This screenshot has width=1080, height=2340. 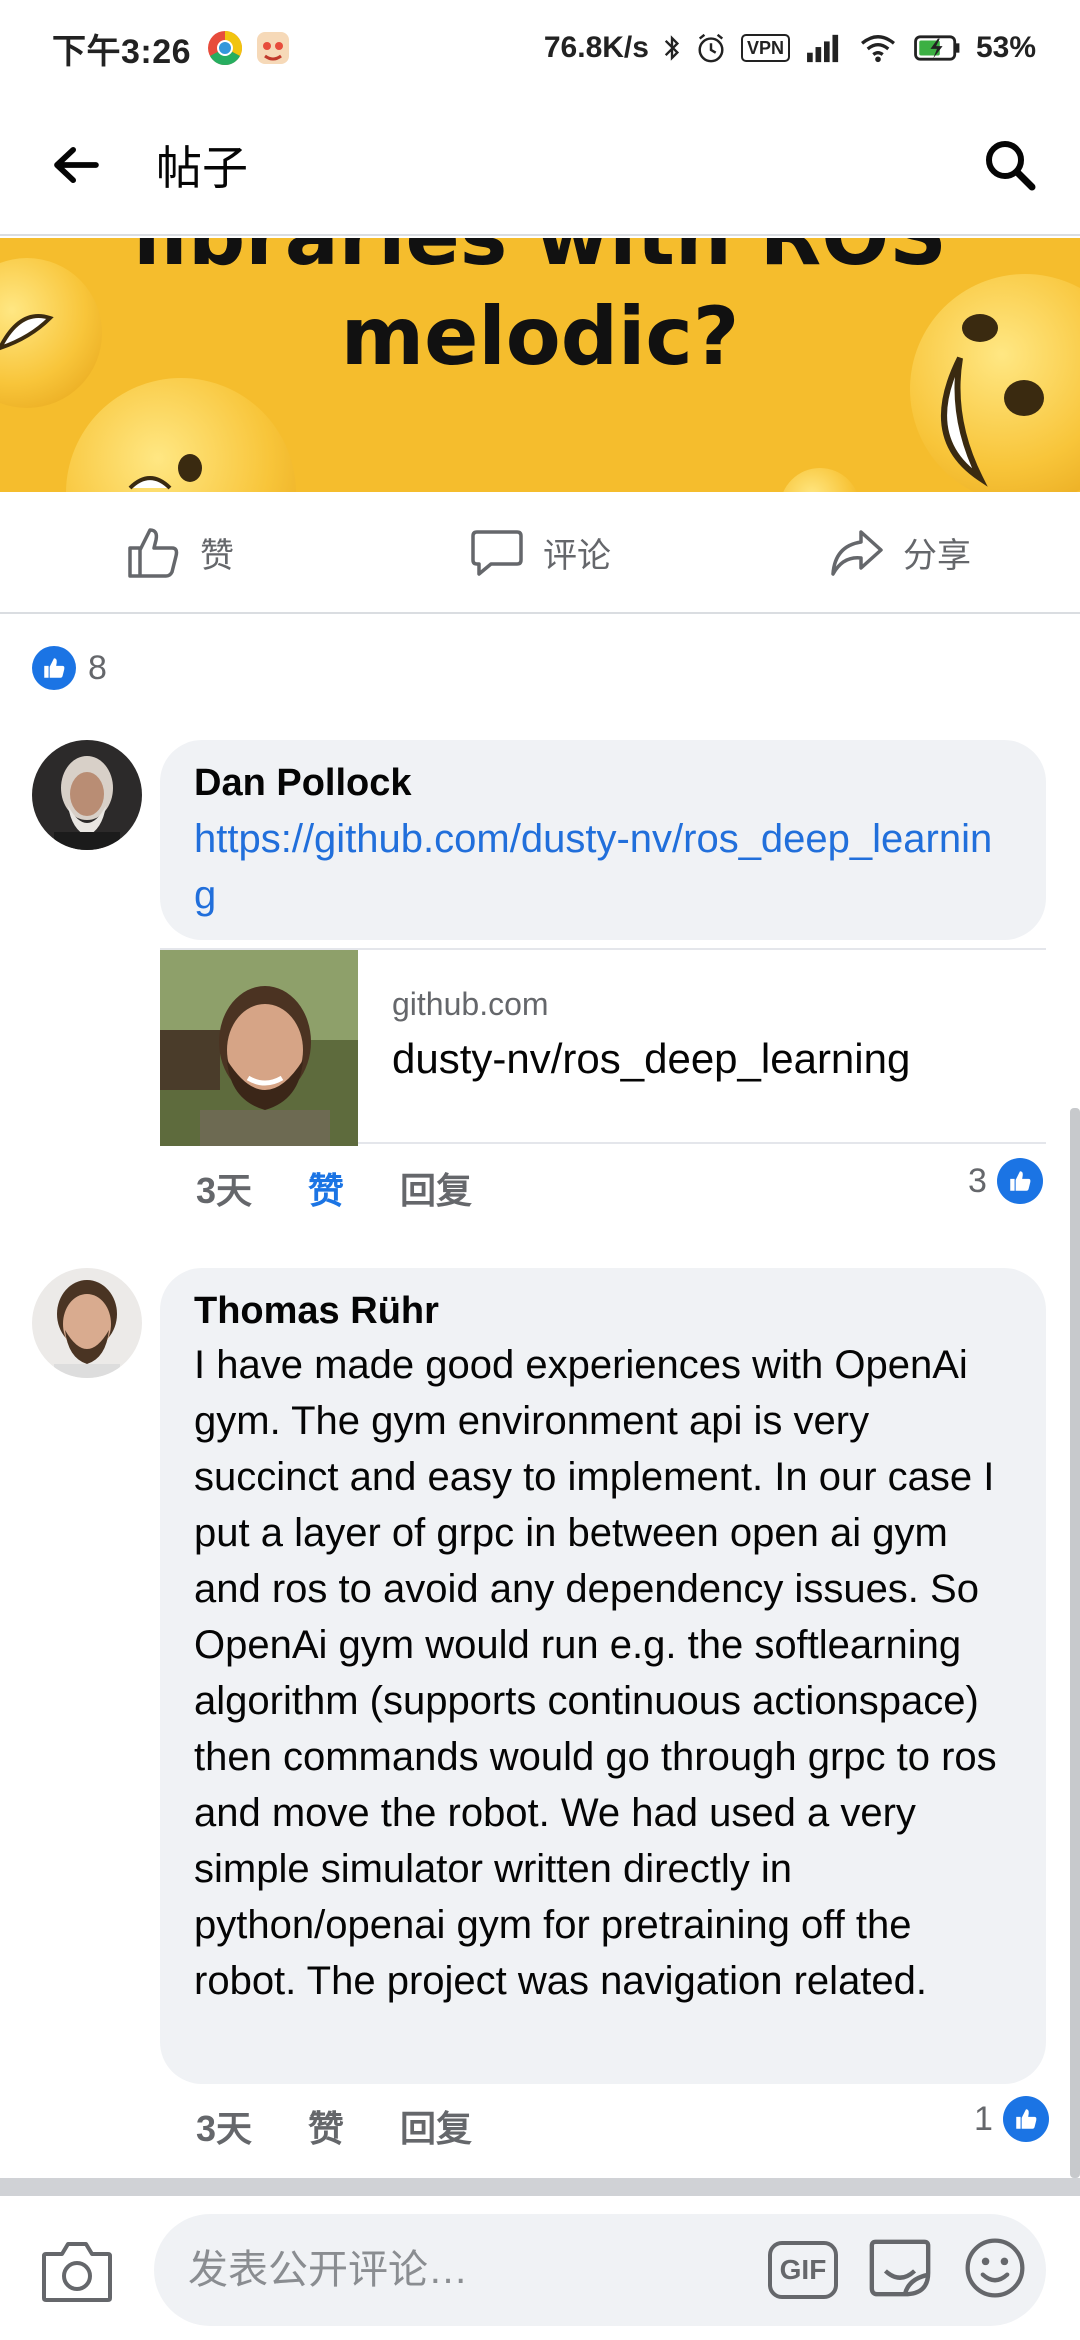 What do you see at coordinates (977, 1180) in the screenshot?
I see `comment-like-count-value: 3` at bounding box center [977, 1180].